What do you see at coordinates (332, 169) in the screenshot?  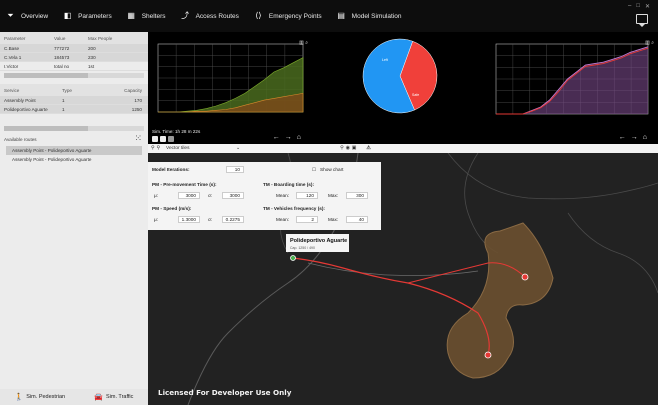 I see `show-chart-label: Show chart` at bounding box center [332, 169].